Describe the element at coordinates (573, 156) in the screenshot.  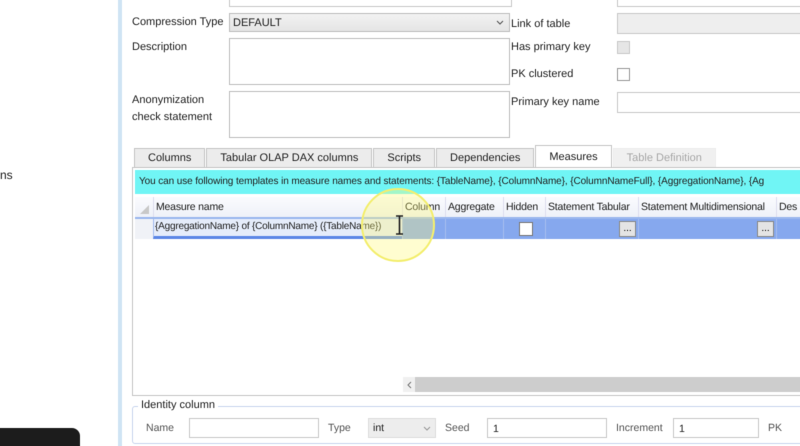
I see `tab: Measures` at that location.